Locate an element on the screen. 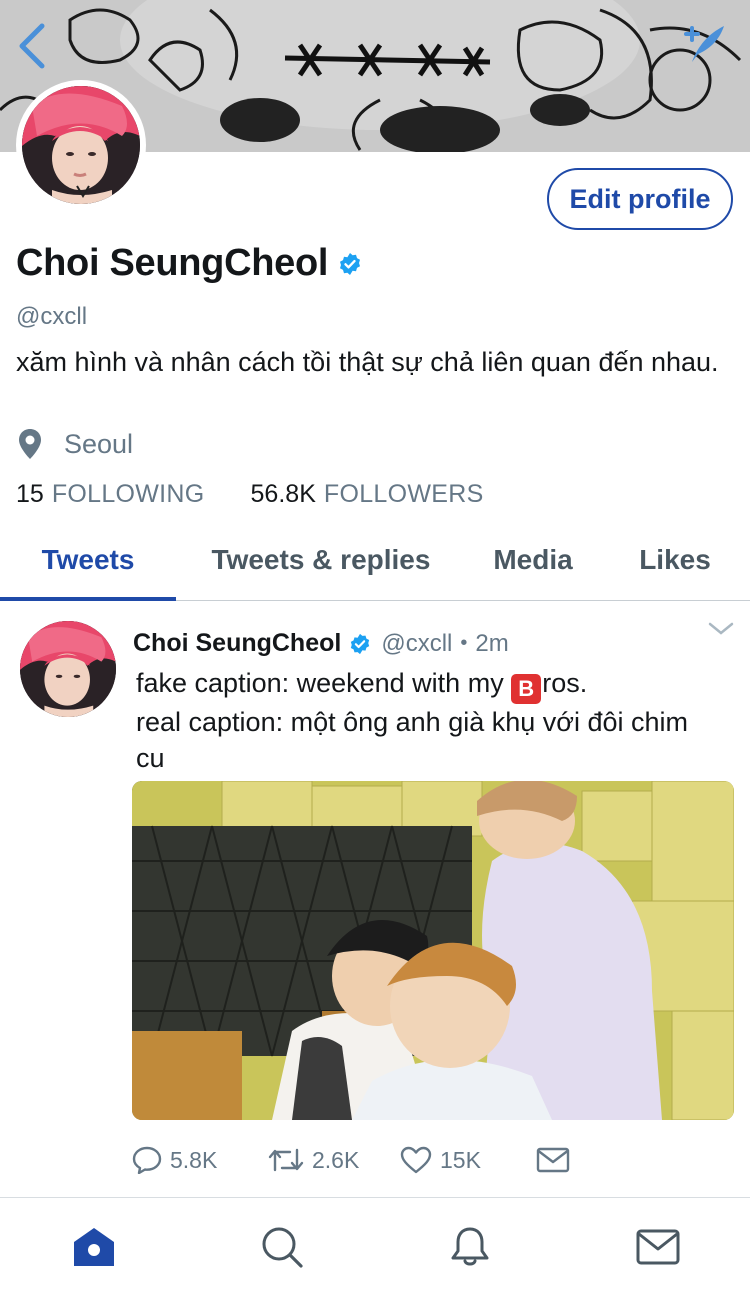 This screenshot has height=1295, width=750. tab-media: Media is located at coordinates (533, 560).